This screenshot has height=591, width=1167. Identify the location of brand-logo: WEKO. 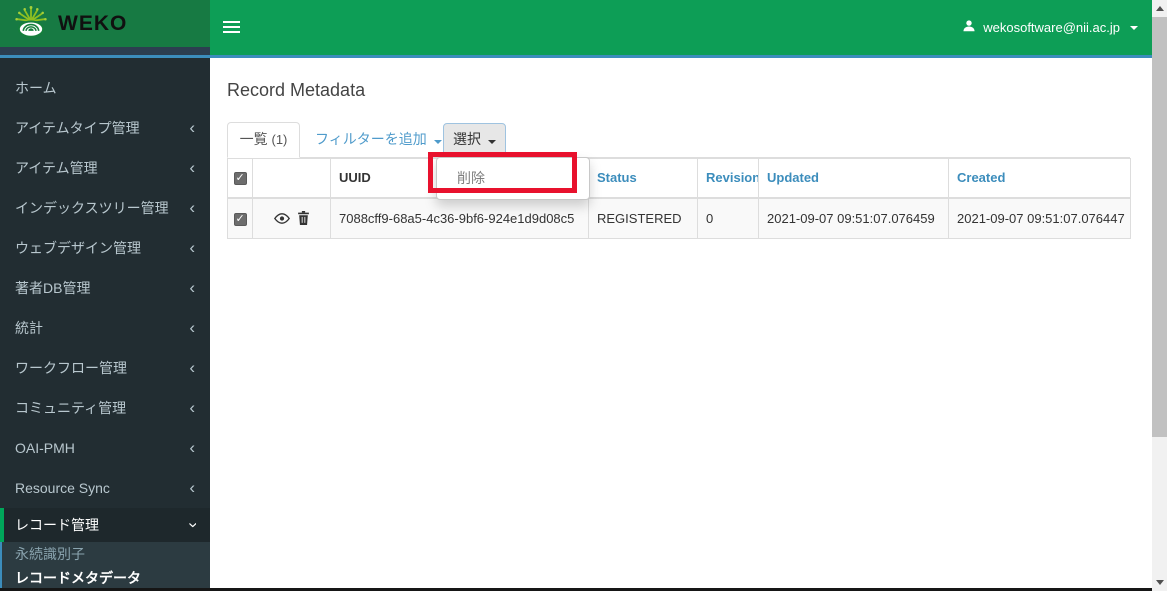
(105, 23).